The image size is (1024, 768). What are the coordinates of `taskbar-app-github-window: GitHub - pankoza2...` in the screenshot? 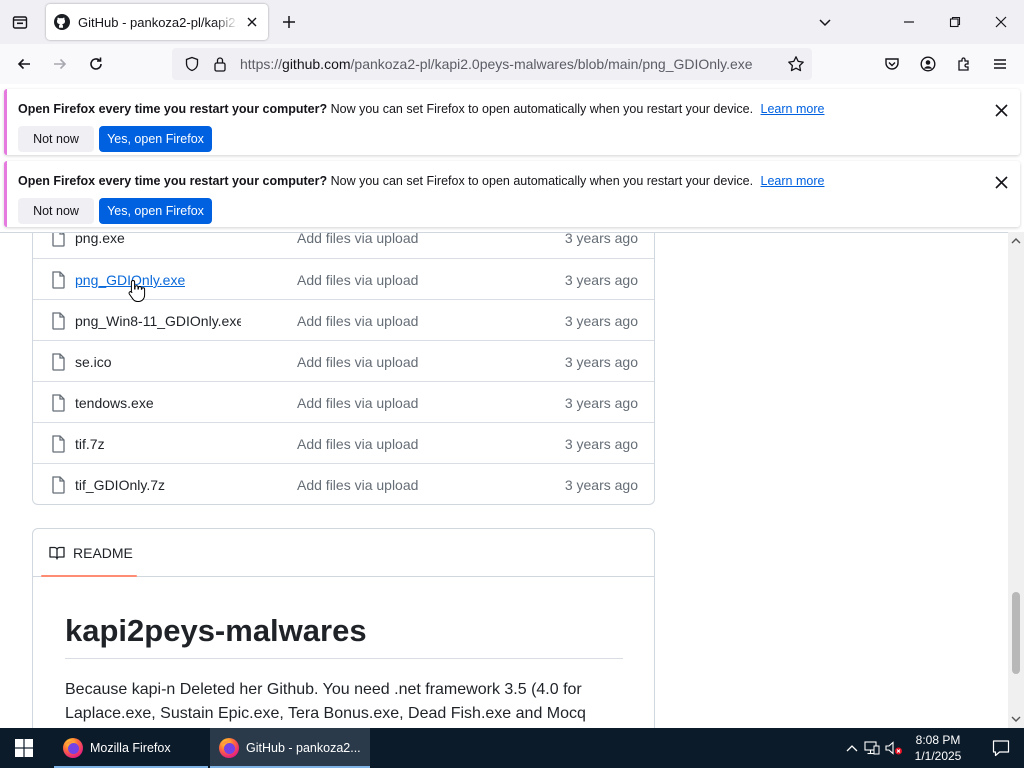 It's located at (290, 748).